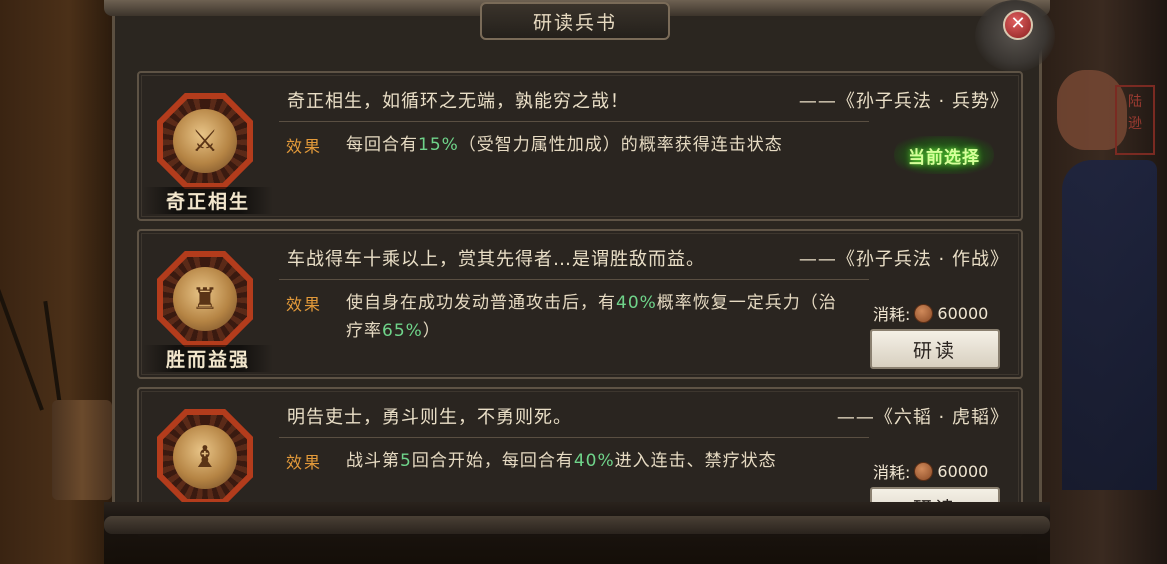  Describe the element at coordinates (458, 101) in the screenshot. I see `skill-quote: 奇正相生，如循环之无端，孰能穷之哉！` at that location.